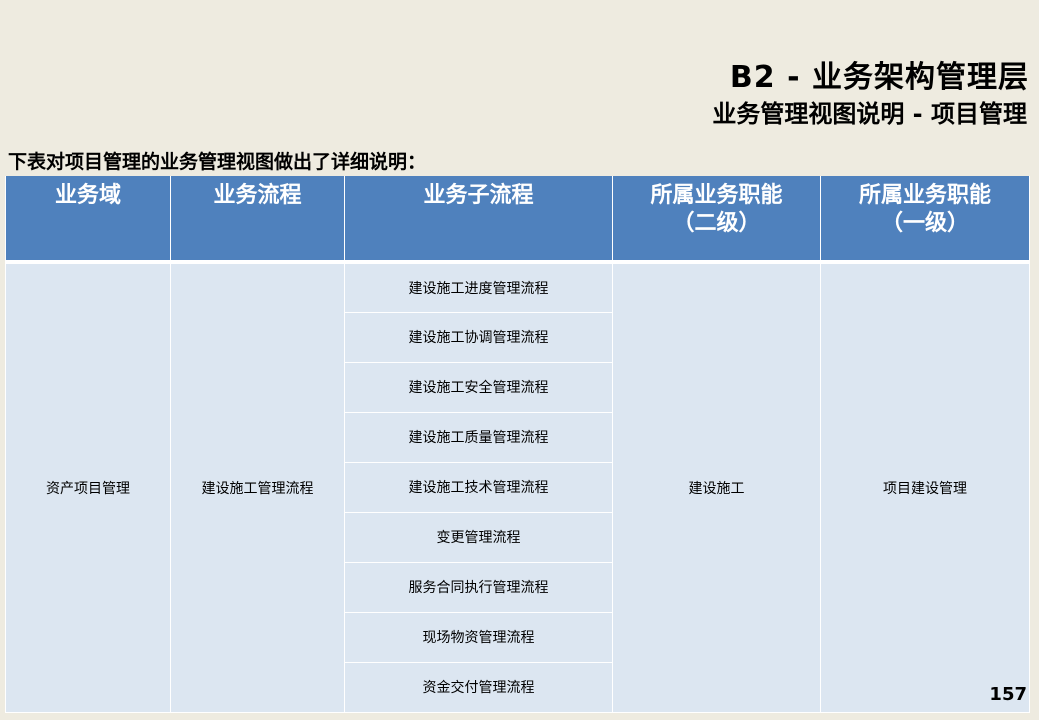  I want to click on cell-subprocess: 服务合同执行管理流程, so click(478, 587).